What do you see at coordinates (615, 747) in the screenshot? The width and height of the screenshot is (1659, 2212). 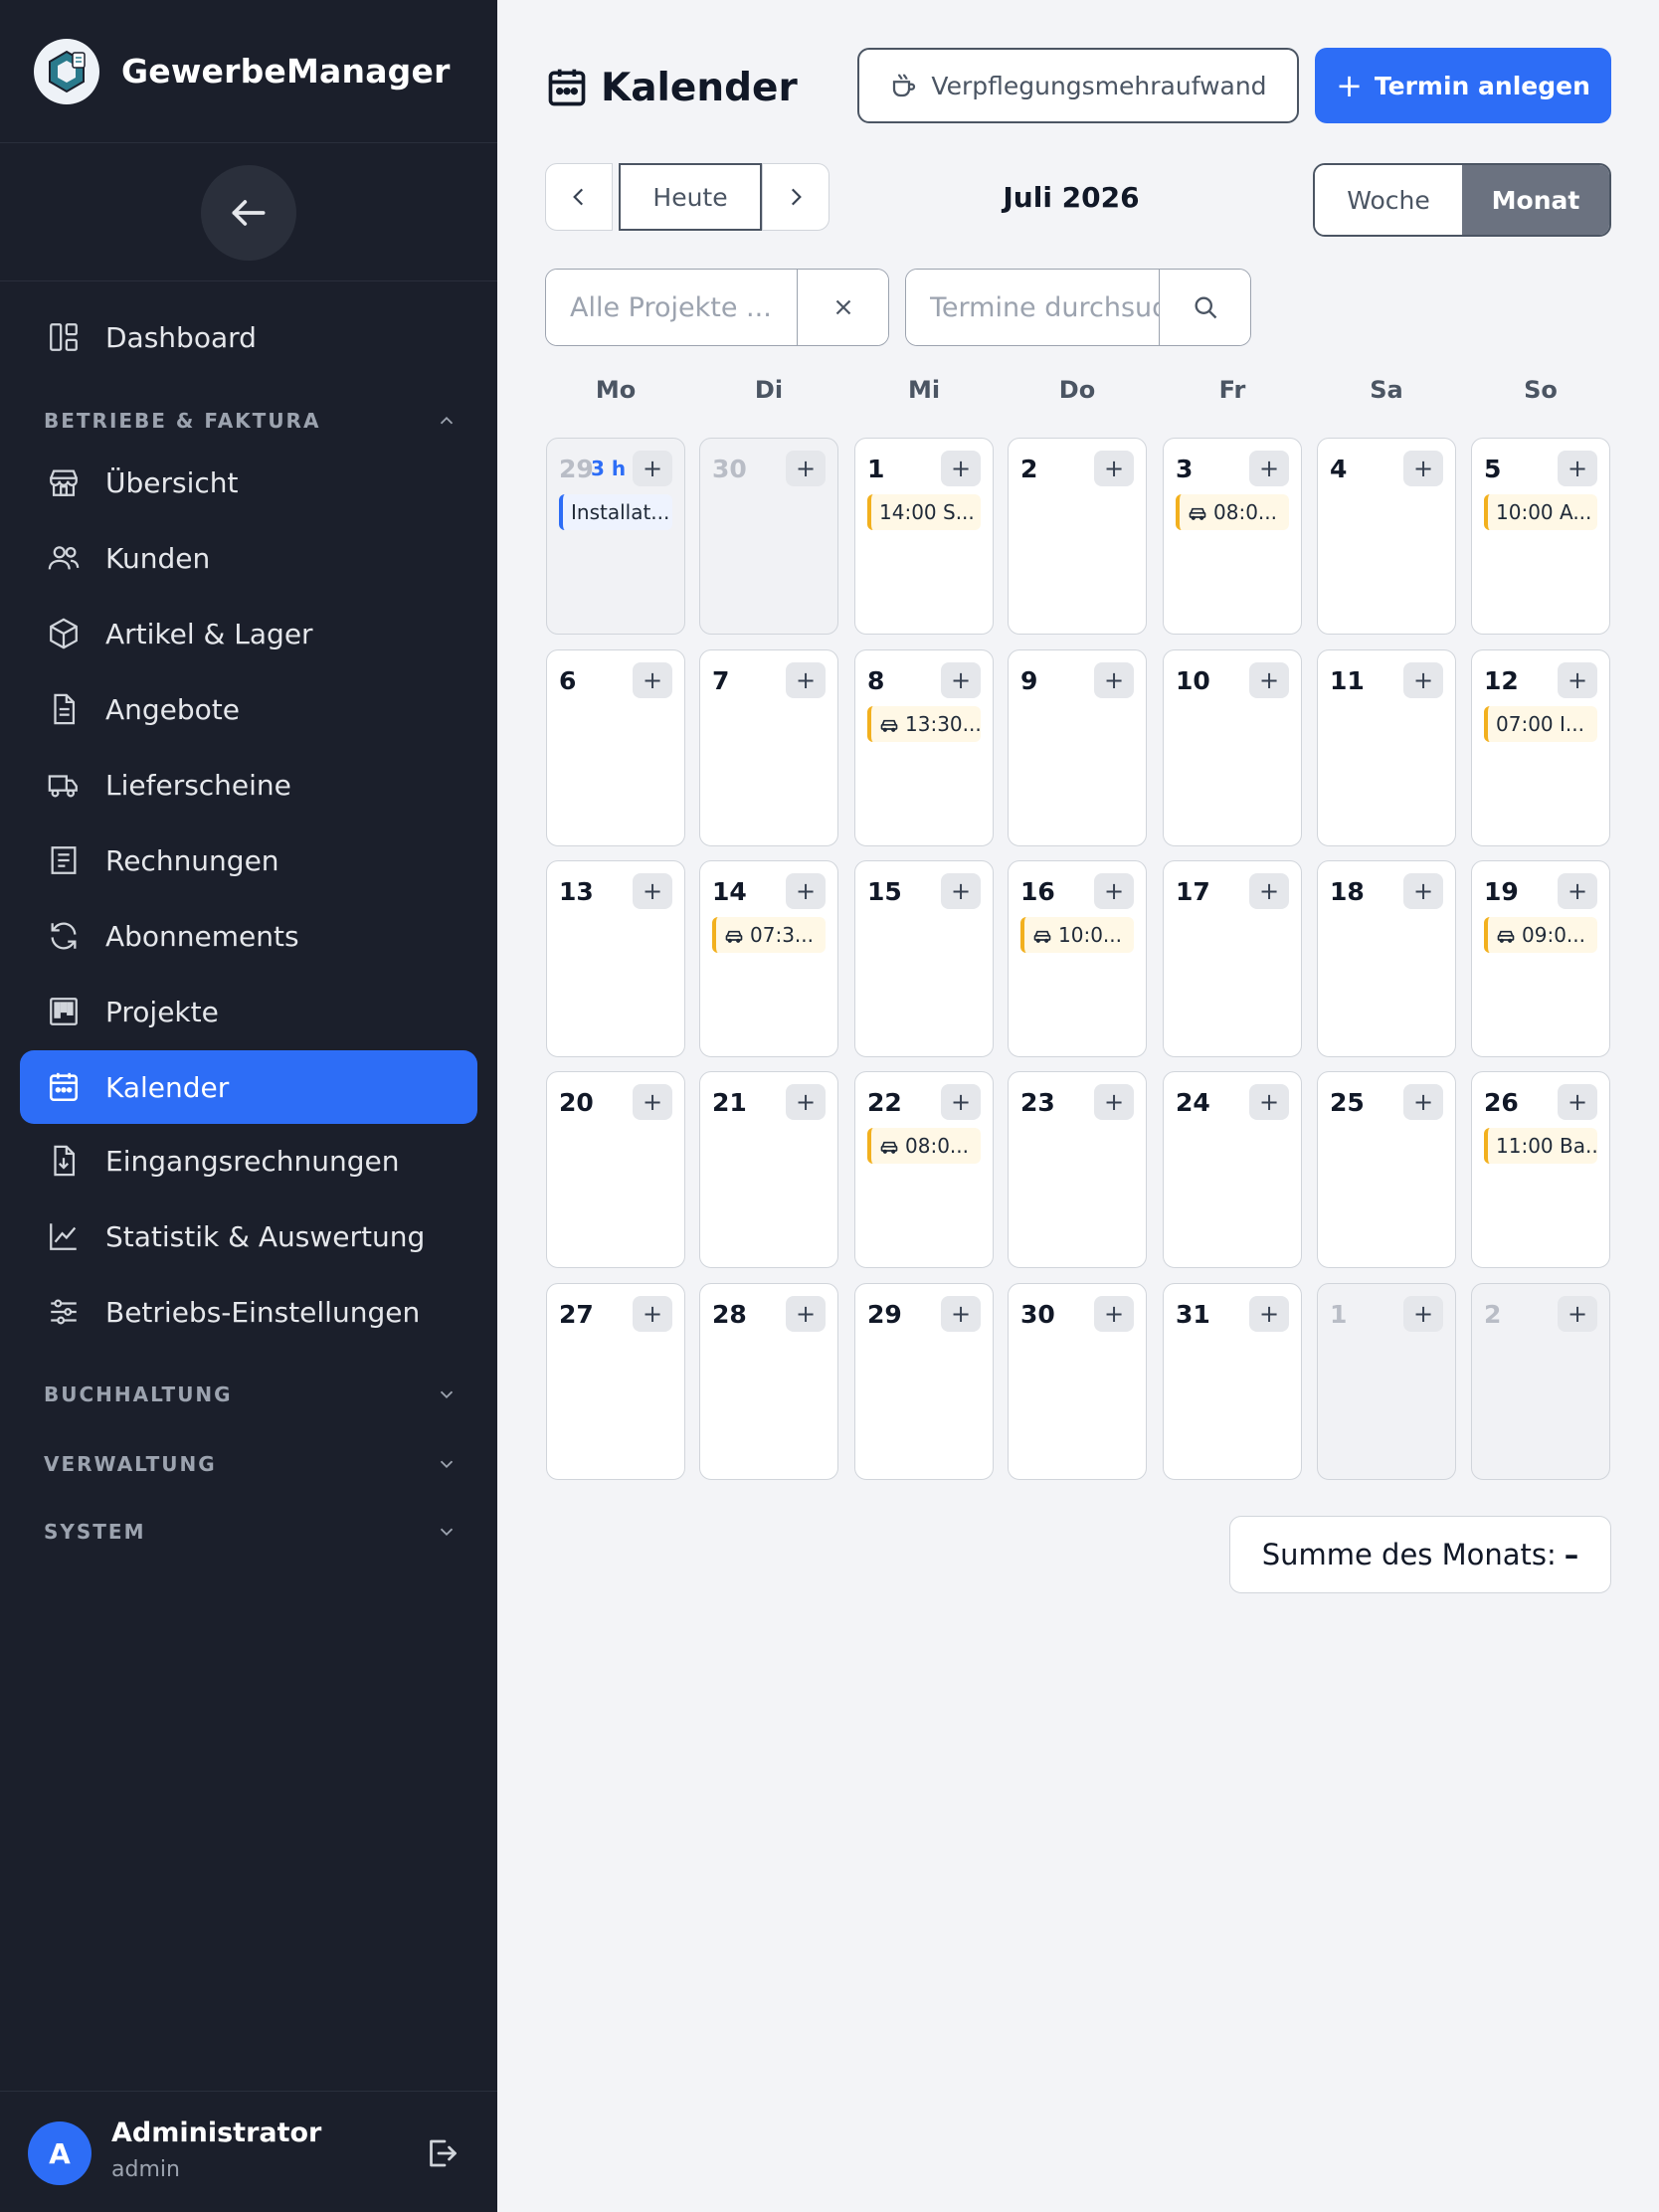 I see `calendar-day-cell: 6 +` at bounding box center [615, 747].